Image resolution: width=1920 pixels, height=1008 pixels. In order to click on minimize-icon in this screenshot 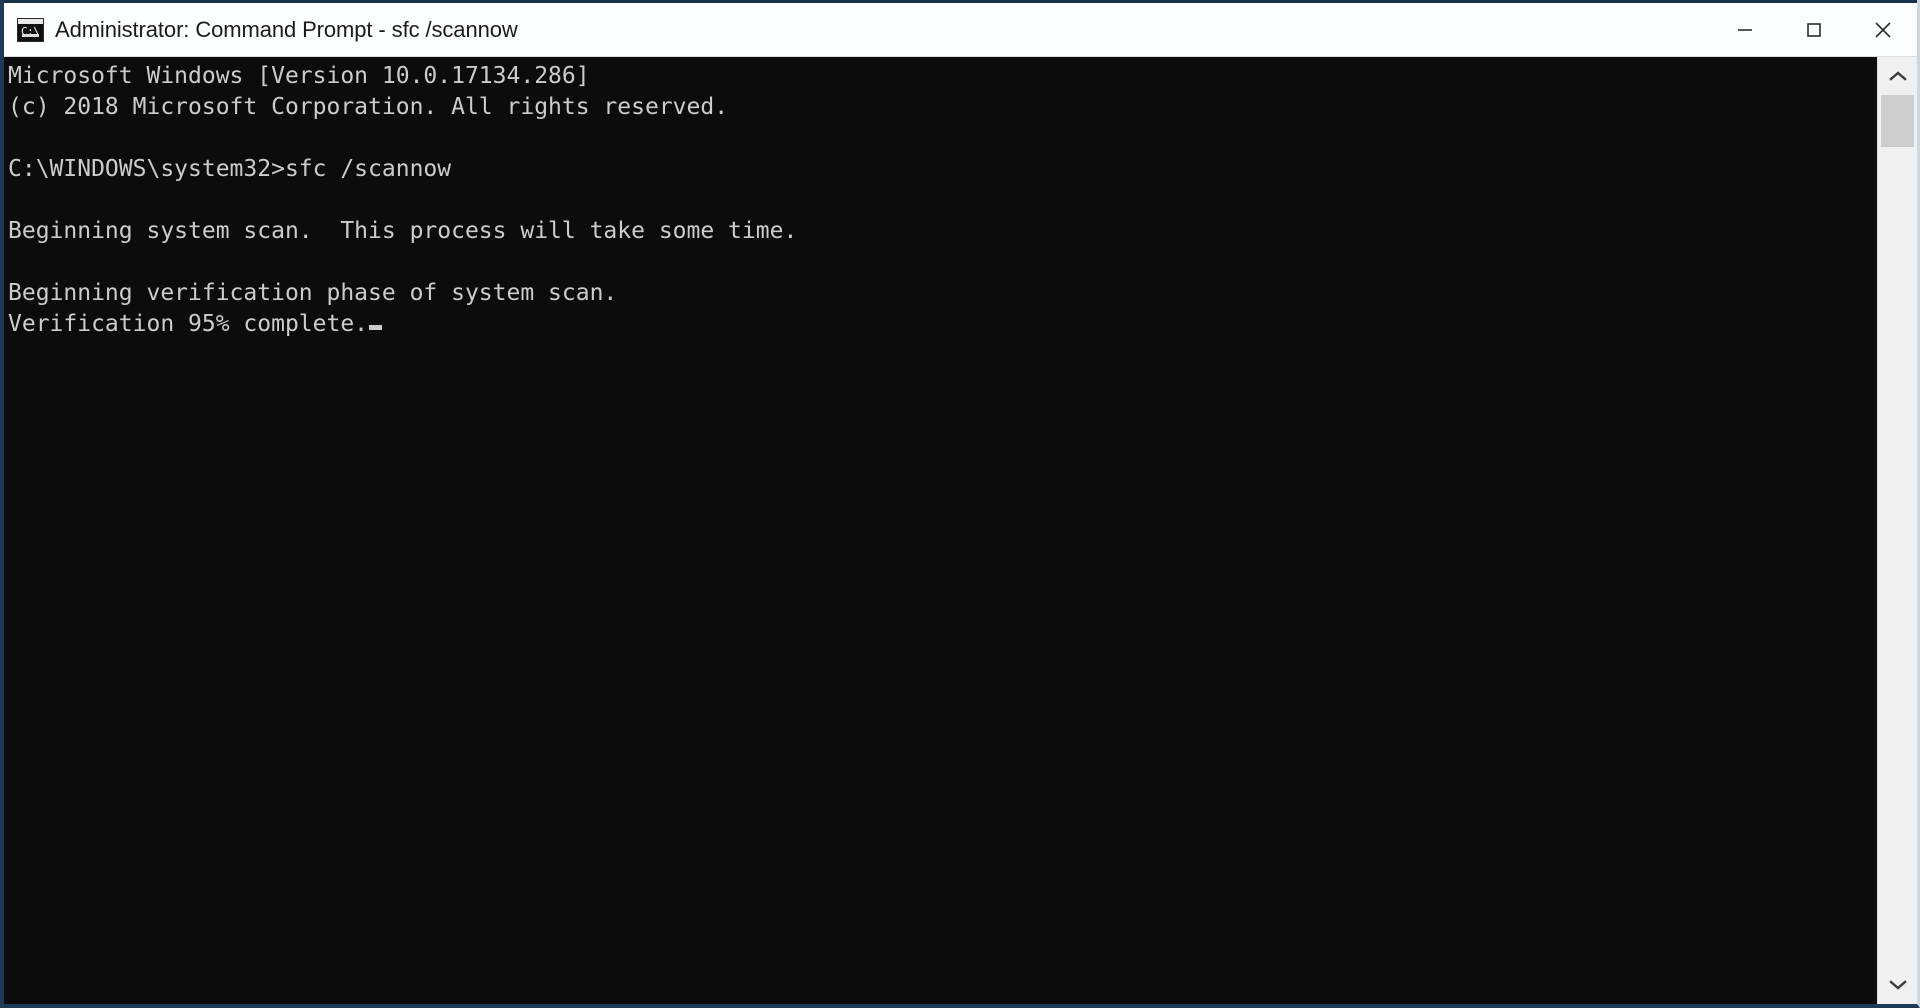, I will do `click(1744, 30)`.